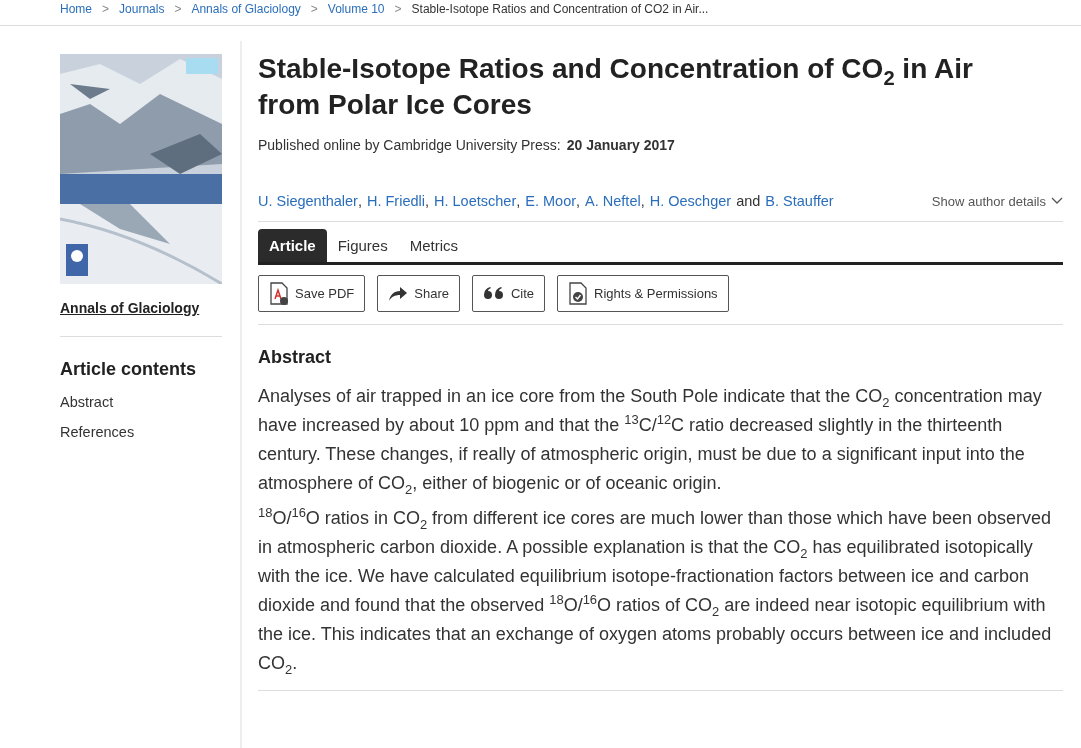  What do you see at coordinates (142, 9) in the screenshot?
I see `breadcrumb-link: Journals` at bounding box center [142, 9].